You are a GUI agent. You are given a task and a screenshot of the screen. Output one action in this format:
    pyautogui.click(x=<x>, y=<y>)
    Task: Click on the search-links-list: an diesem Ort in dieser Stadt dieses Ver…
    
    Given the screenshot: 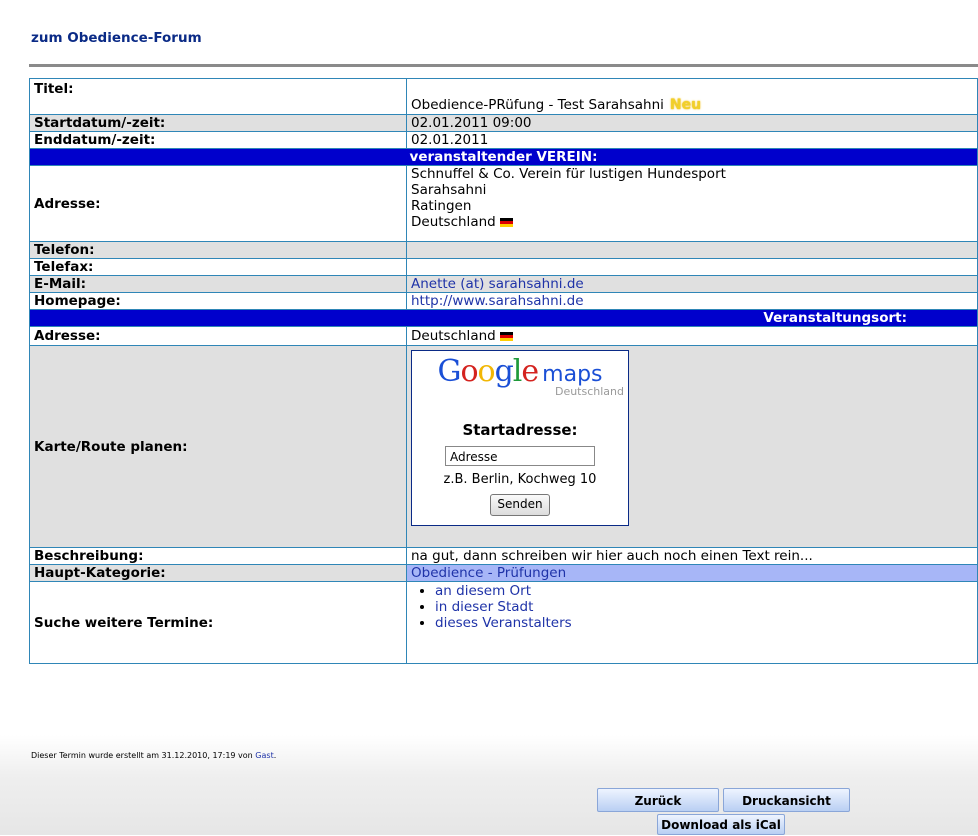 What is the action you would take?
    pyautogui.click(x=692, y=607)
    